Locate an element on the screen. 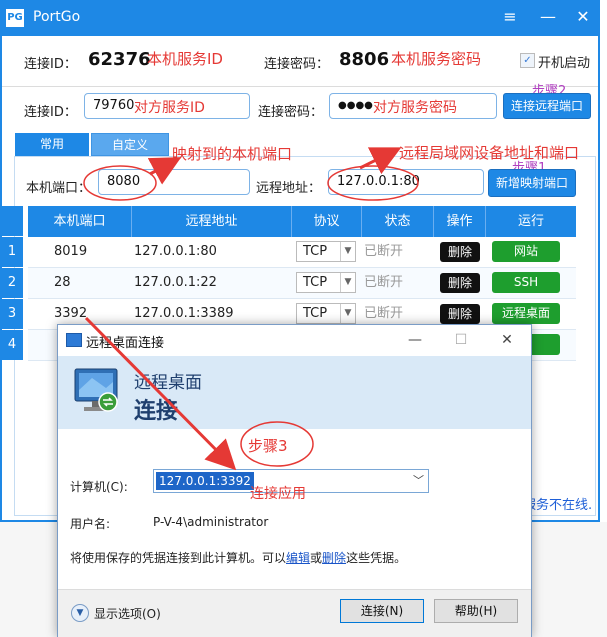  rdp-title: 远程桌面连接 is located at coordinates (125, 343).